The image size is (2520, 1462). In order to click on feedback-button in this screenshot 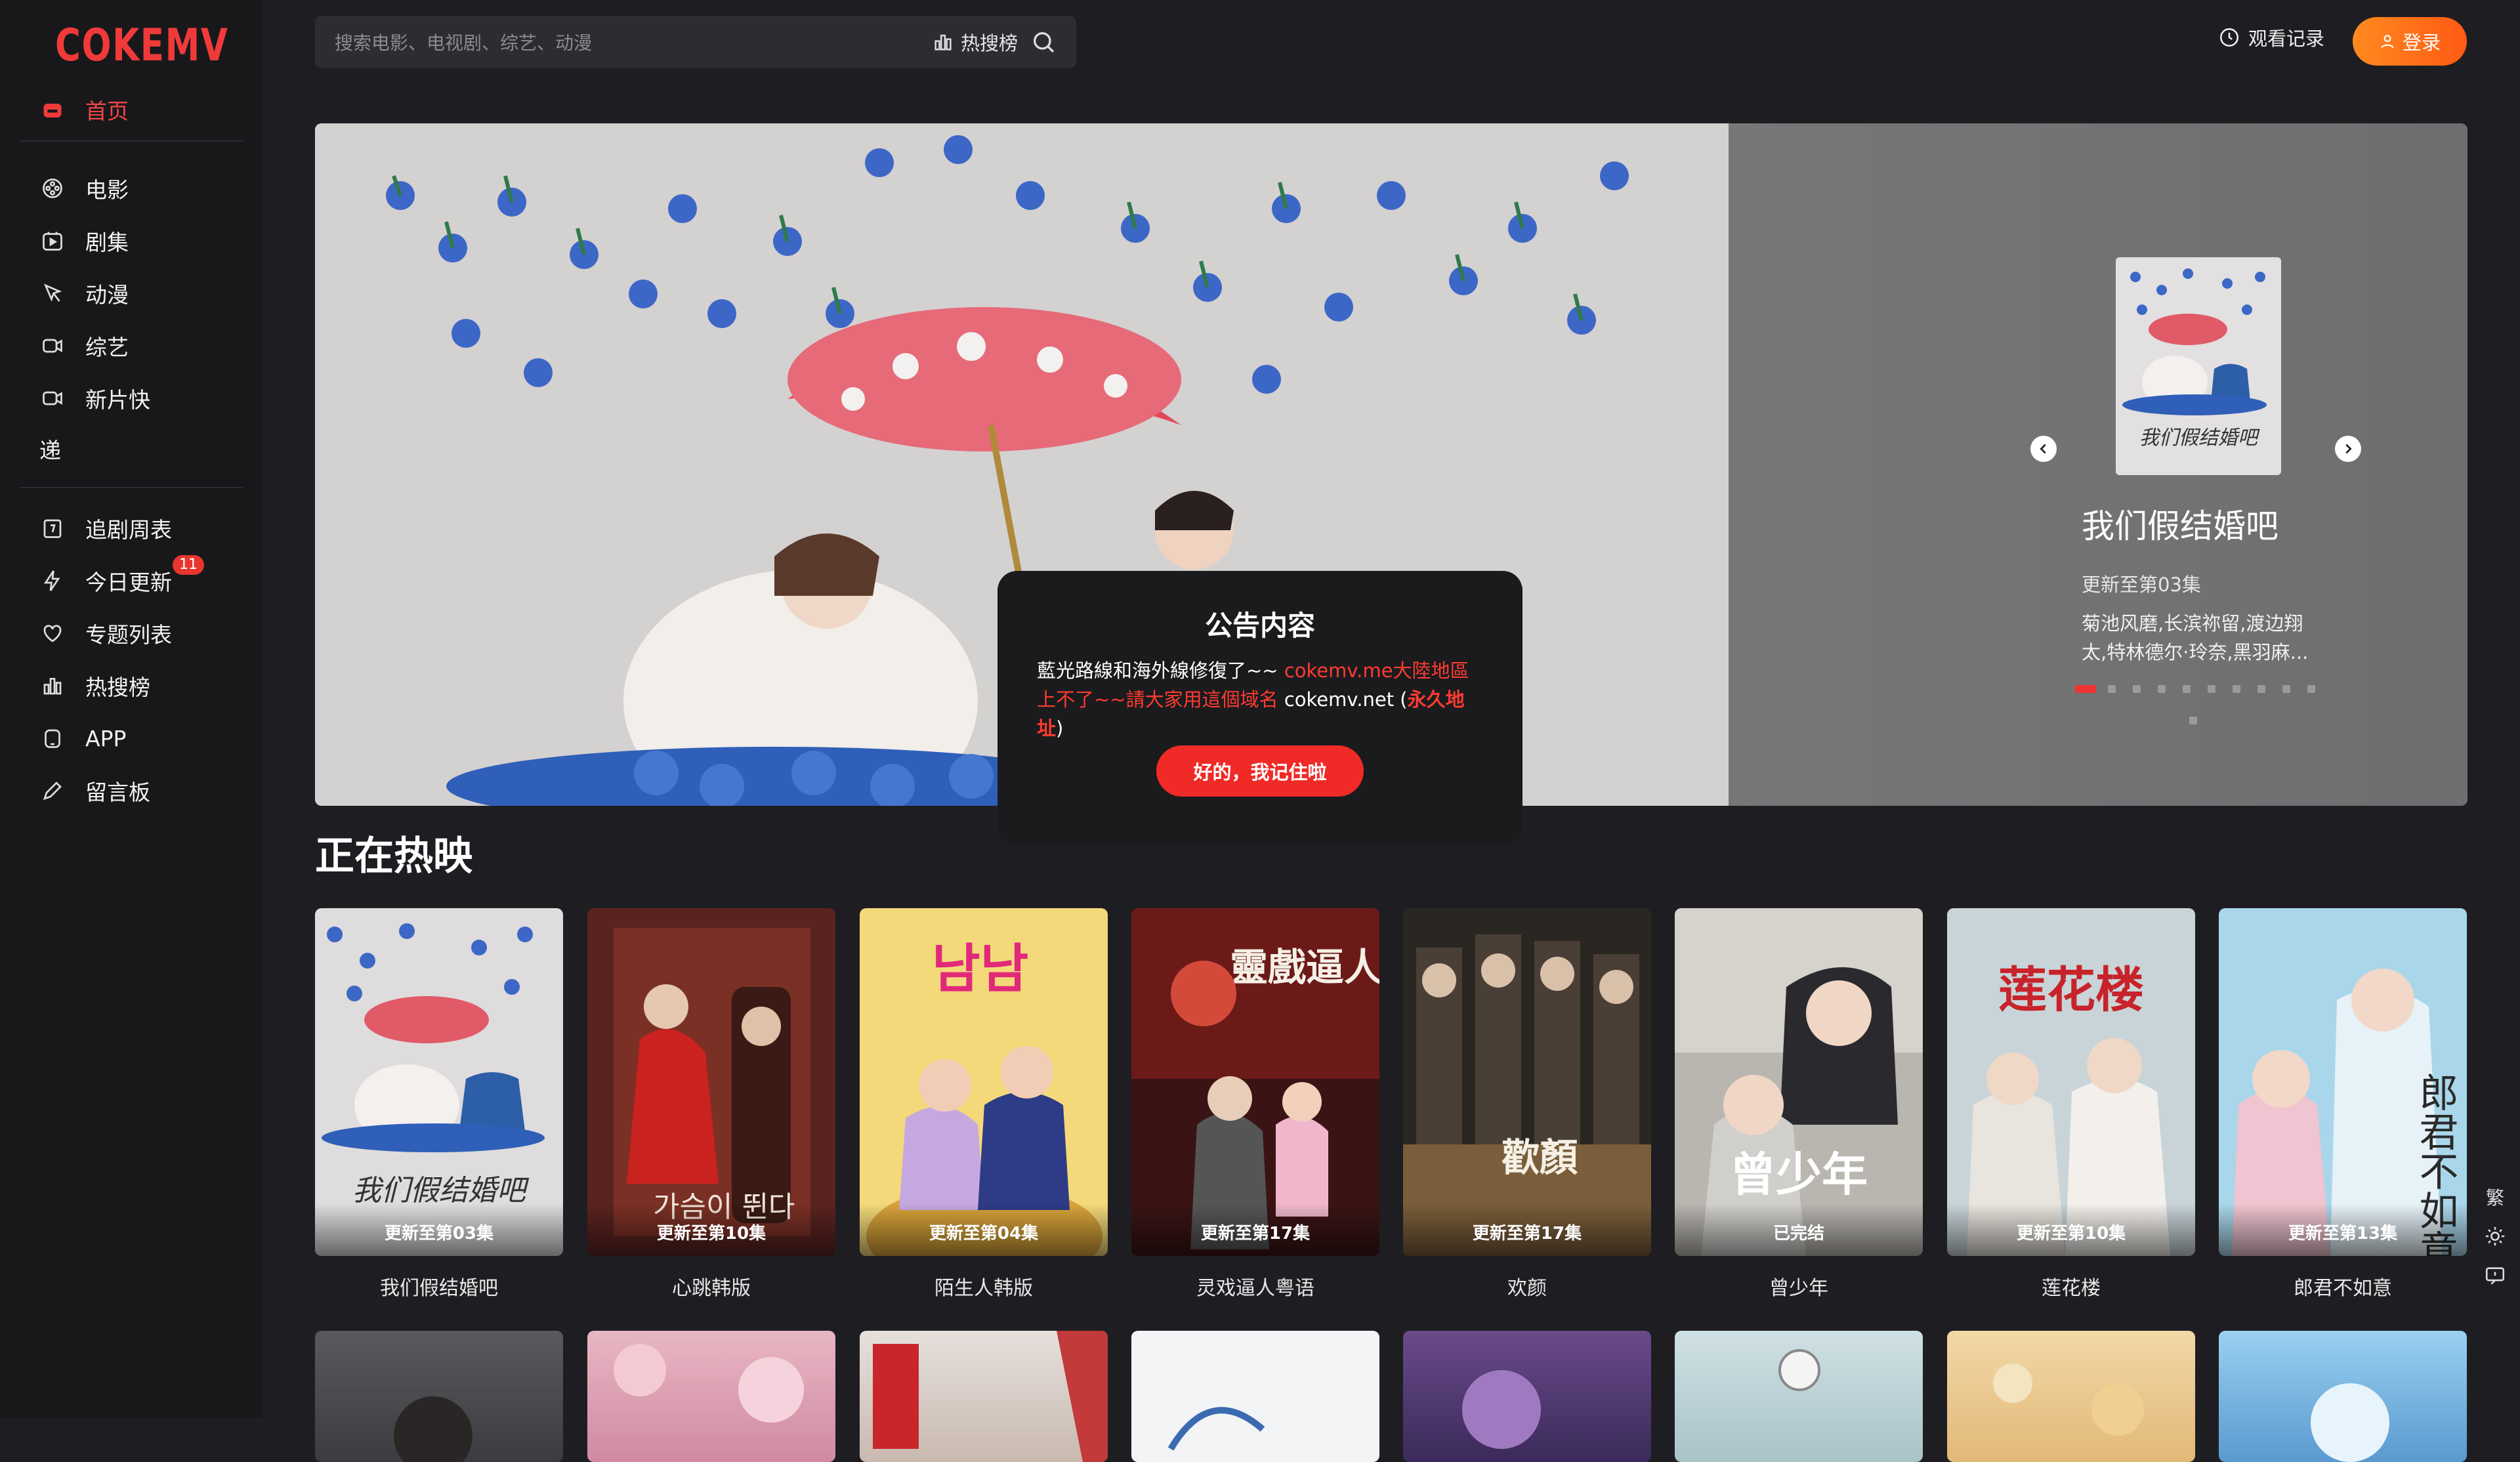, I will do `click(2495, 1275)`.